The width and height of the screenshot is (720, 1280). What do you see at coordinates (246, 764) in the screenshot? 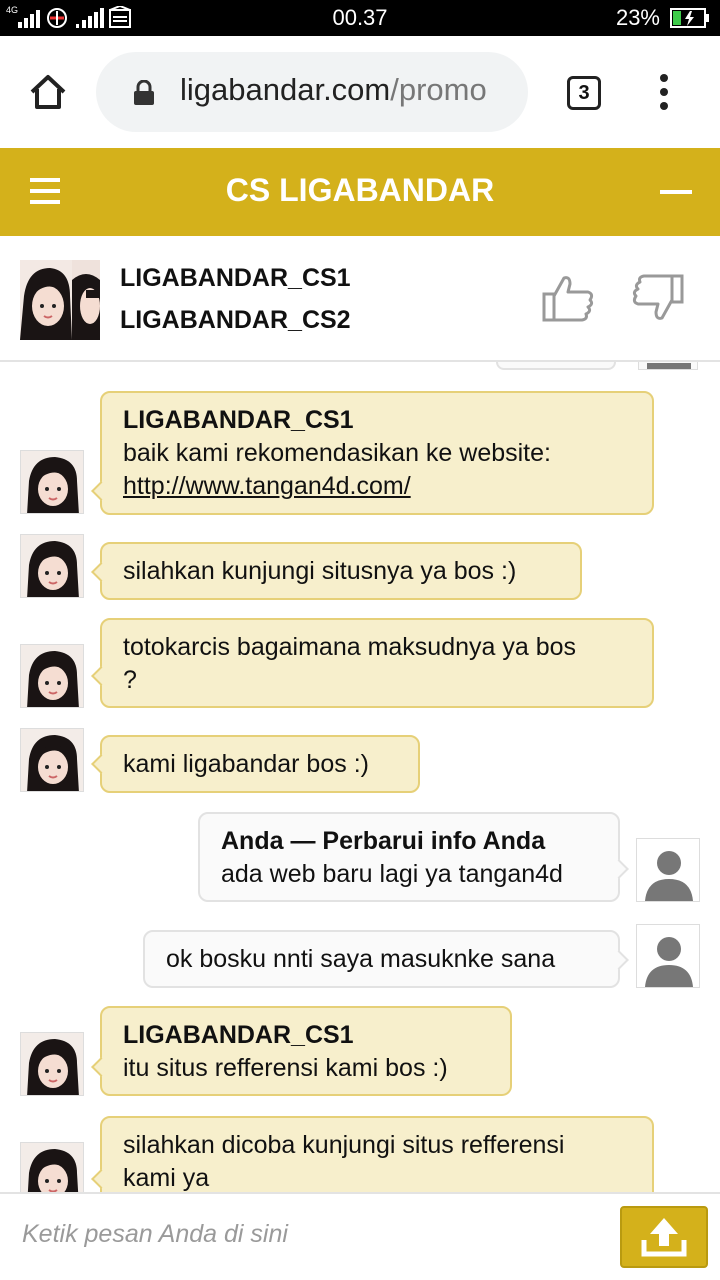
I see `message-text: kami ligabandar bos :)` at bounding box center [246, 764].